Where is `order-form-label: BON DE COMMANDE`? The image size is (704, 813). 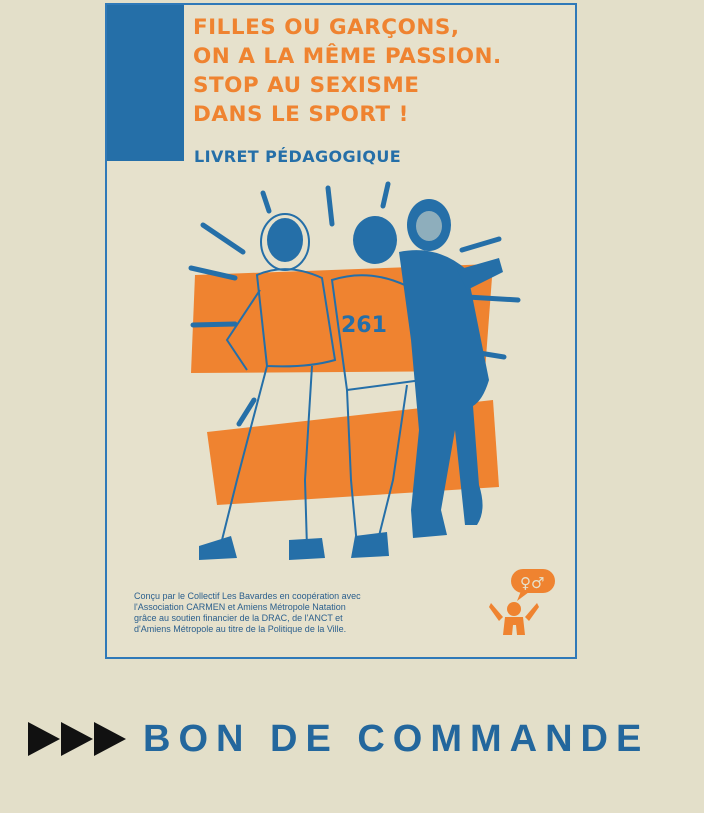 order-form-label: BON DE COMMANDE is located at coordinates (396, 739).